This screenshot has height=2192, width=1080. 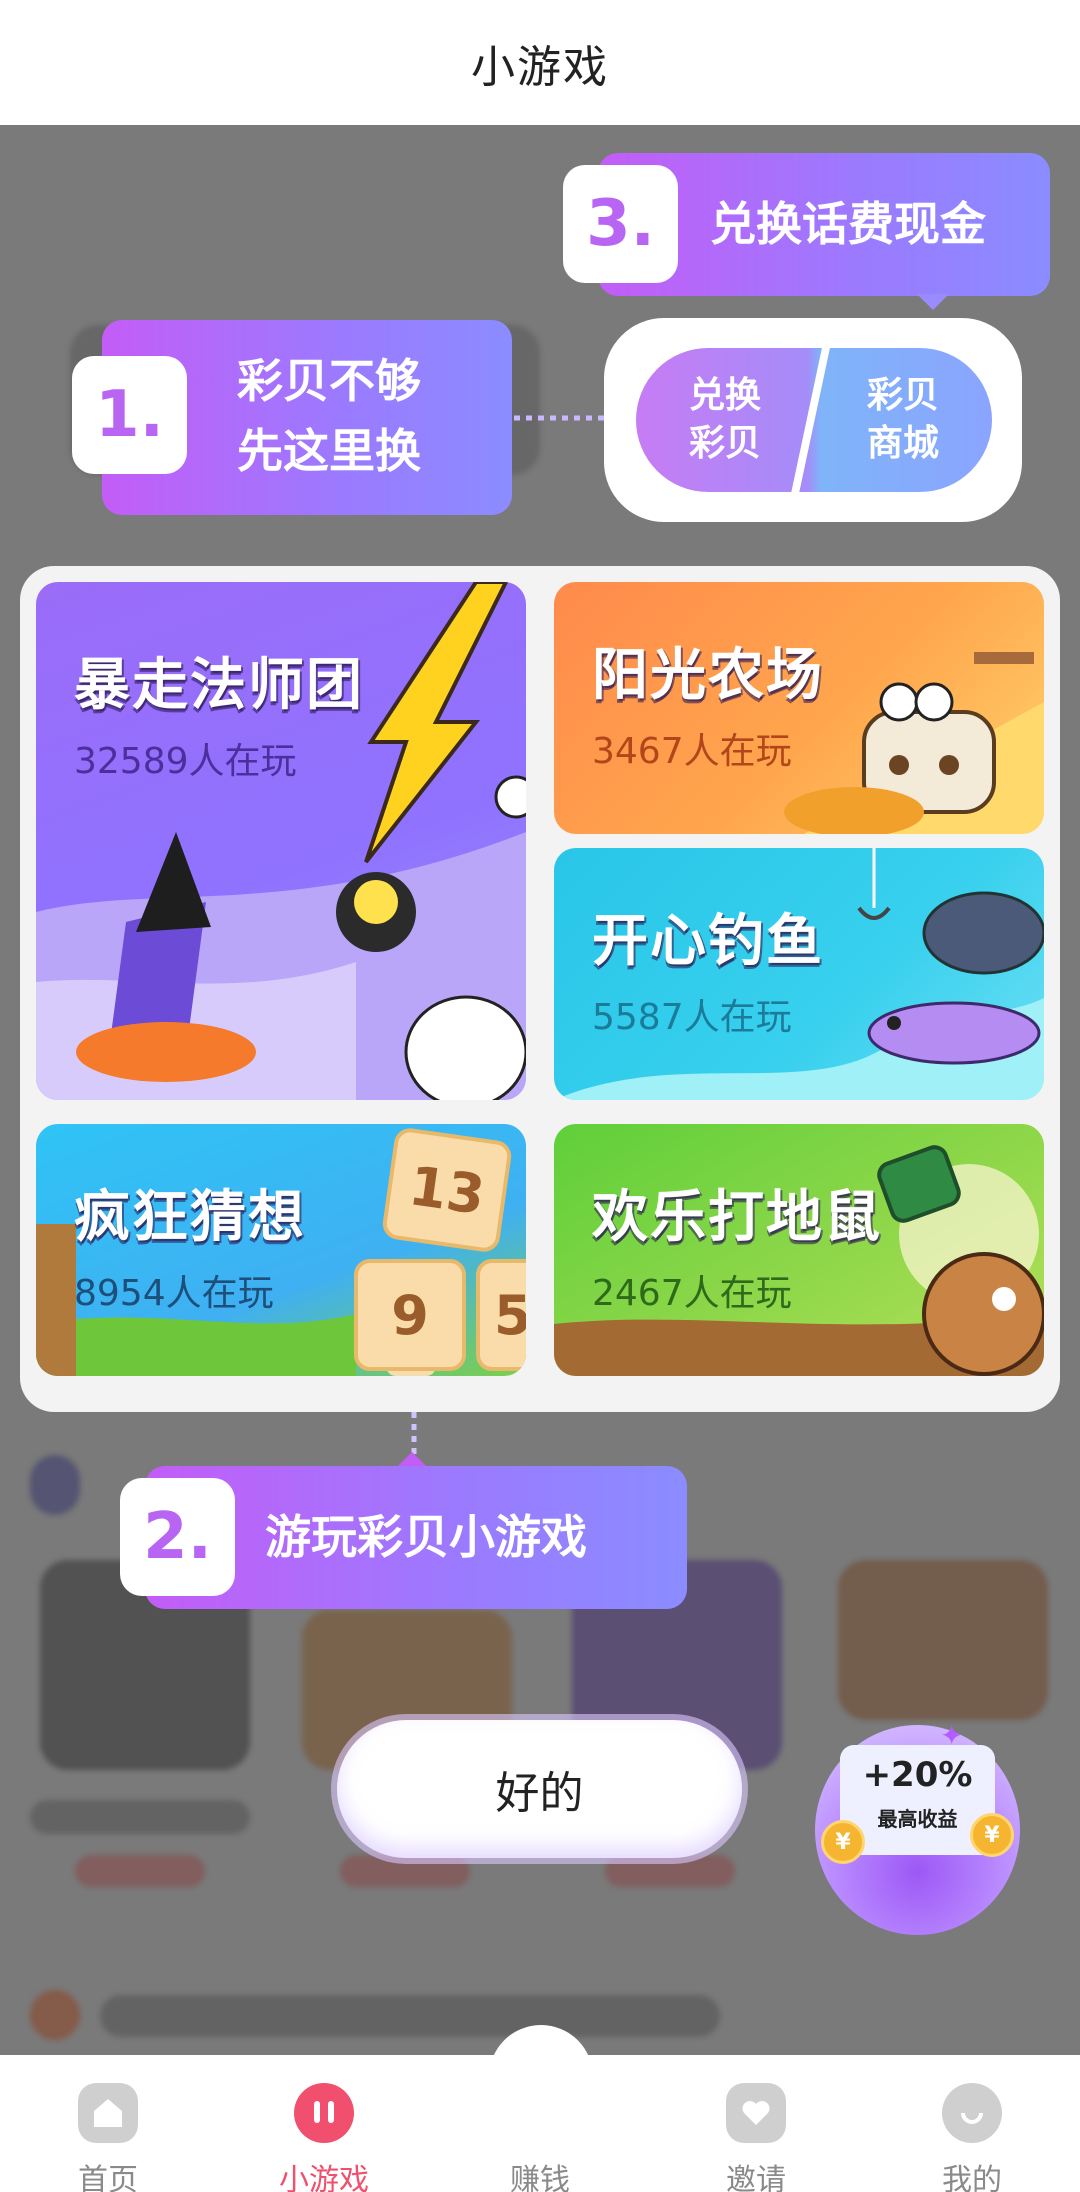 I want to click on bonus-percent: +20%, so click(x=917, y=1775).